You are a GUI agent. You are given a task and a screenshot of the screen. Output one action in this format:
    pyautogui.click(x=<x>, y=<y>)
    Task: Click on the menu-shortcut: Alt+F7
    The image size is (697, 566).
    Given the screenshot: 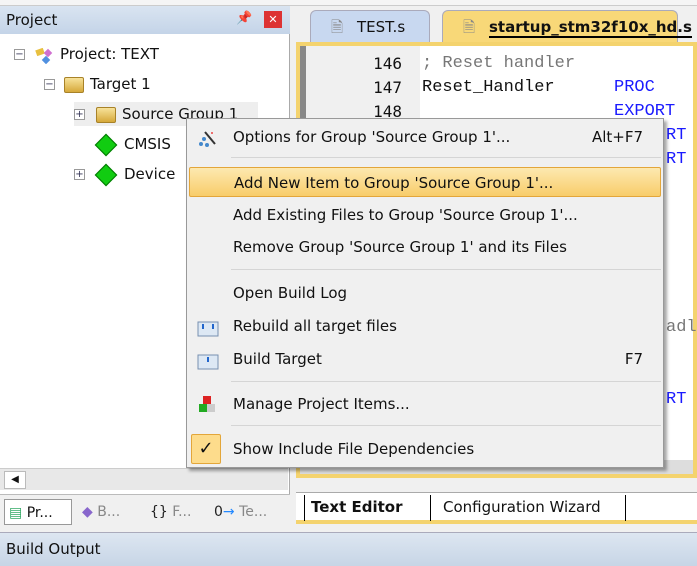 What is the action you would take?
    pyautogui.click(x=617, y=137)
    